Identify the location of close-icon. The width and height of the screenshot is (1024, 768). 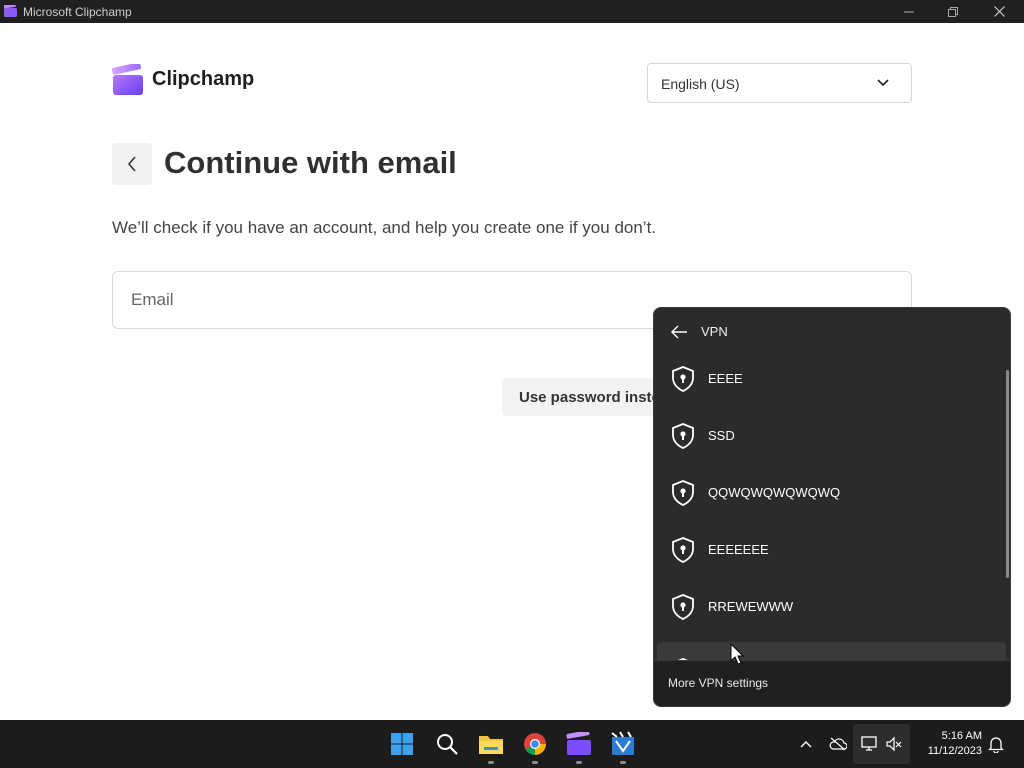
(999, 11).